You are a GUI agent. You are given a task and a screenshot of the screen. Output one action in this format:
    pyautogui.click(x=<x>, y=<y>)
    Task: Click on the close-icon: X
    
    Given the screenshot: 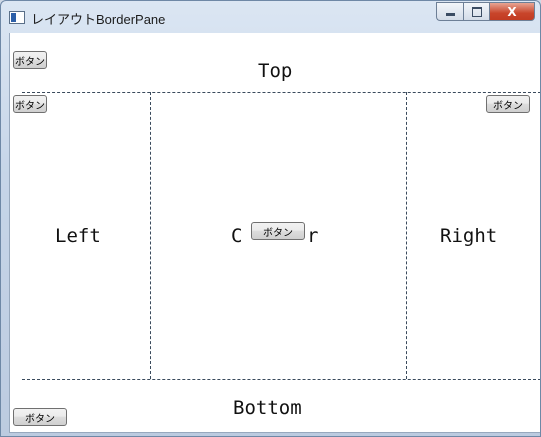 What is the action you would take?
    pyautogui.click(x=512, y=11)
    